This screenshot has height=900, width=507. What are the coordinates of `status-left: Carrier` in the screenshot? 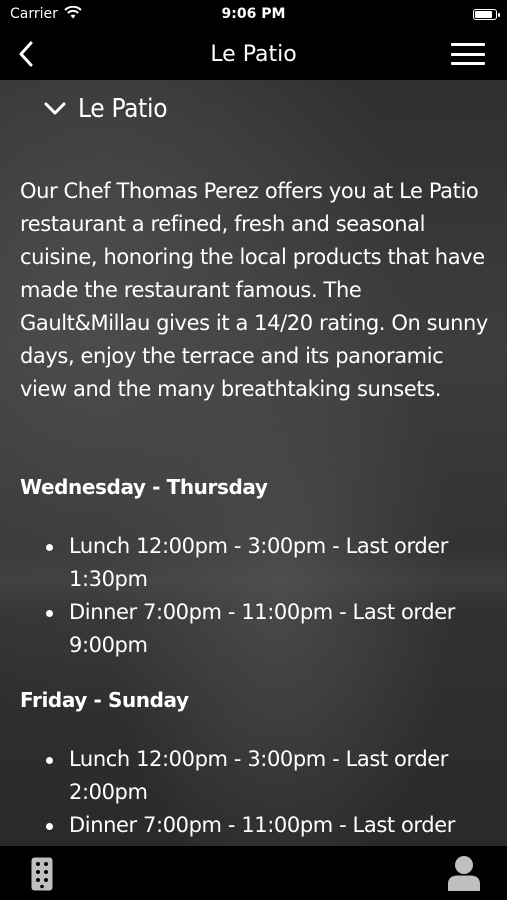 It's located at (46, 14).